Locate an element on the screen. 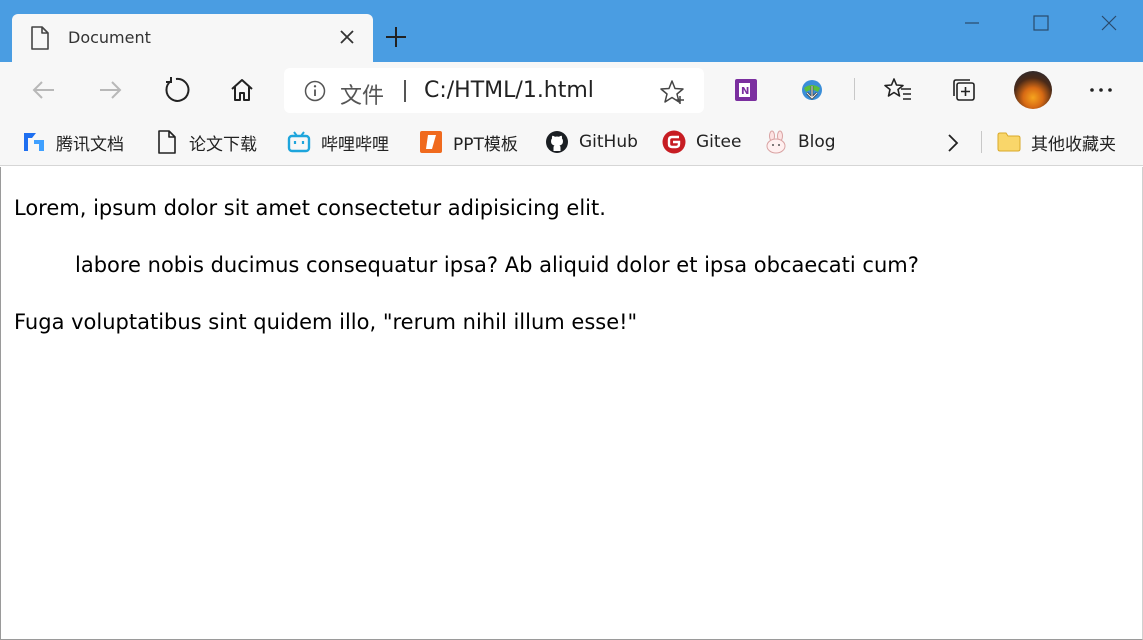 The width and height of the screenshot is (1143, 640). bookmark-label: 腾讯文档 is located at coordinates (90, 144).